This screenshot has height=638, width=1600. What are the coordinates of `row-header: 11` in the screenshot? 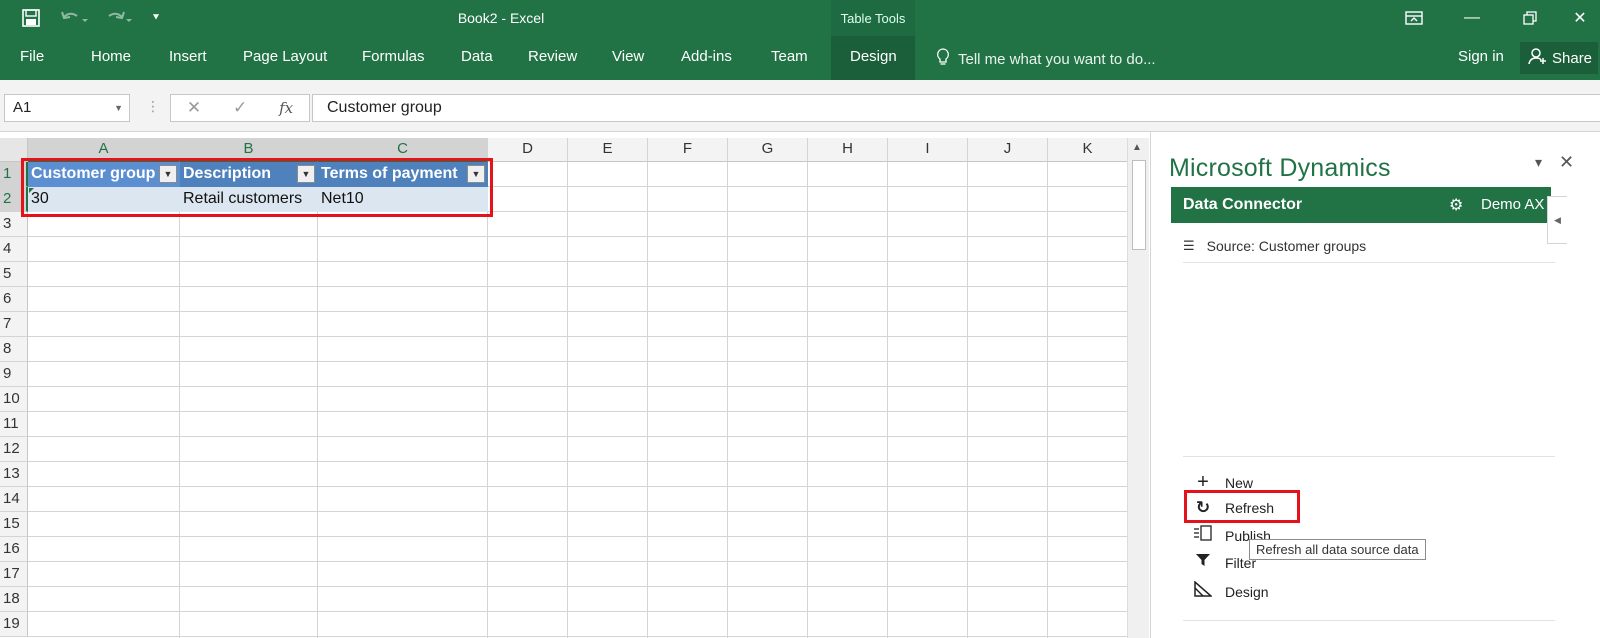 It's located at (14, 424).